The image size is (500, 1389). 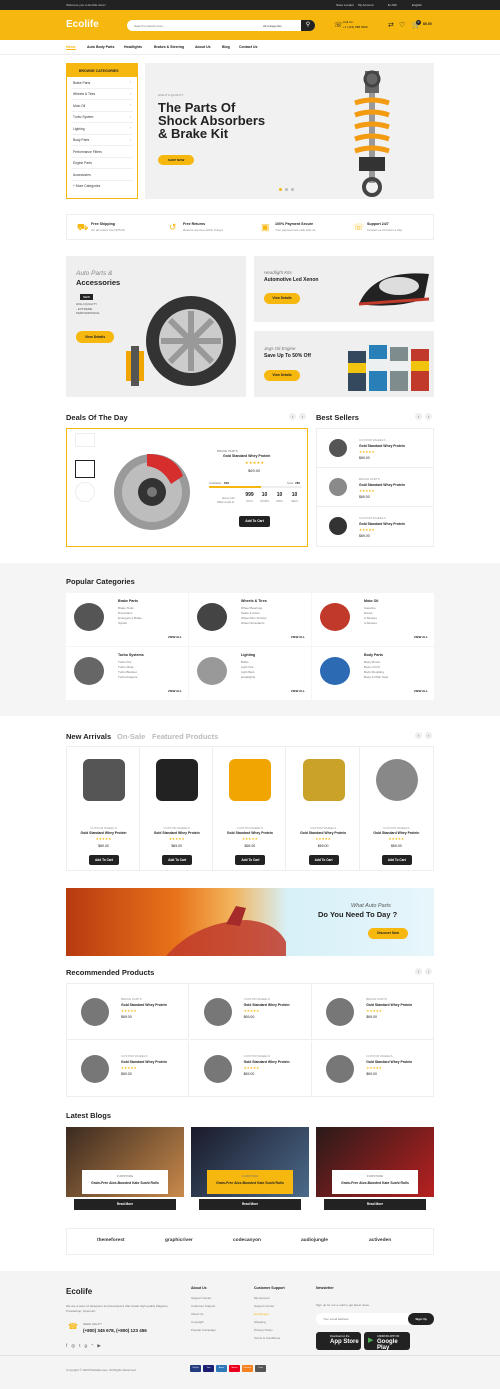 I want to click on compare-icon: ⇄, so click(x=391, y=25).